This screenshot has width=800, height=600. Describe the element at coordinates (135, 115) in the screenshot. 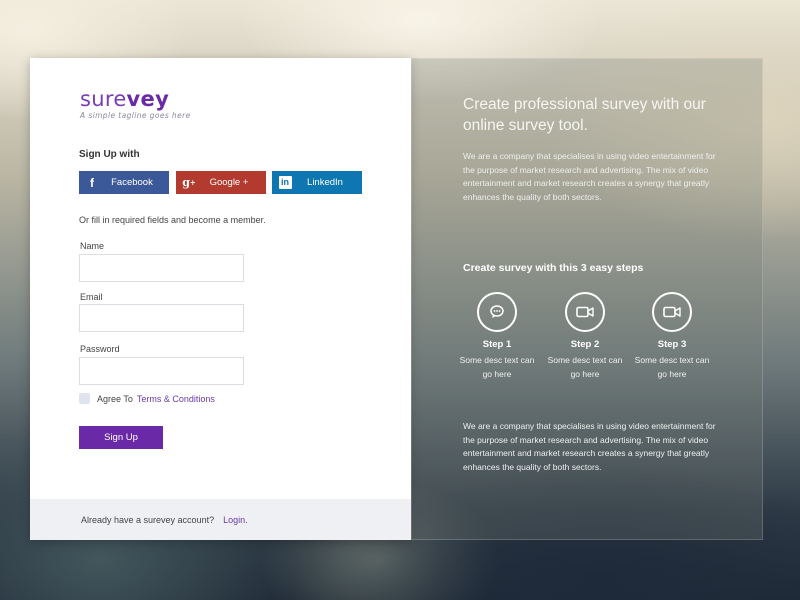

I see `logo-tagline: A simple tagline goes here` at that location.